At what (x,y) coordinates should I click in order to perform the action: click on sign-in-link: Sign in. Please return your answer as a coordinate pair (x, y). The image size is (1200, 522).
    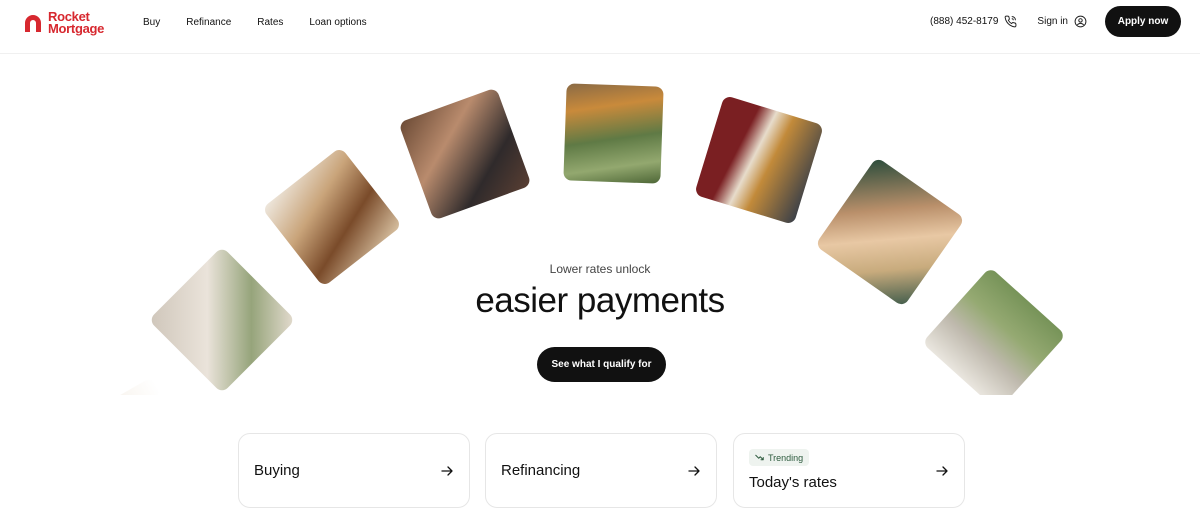
    Looking at the image, I should click on (1062, 21).